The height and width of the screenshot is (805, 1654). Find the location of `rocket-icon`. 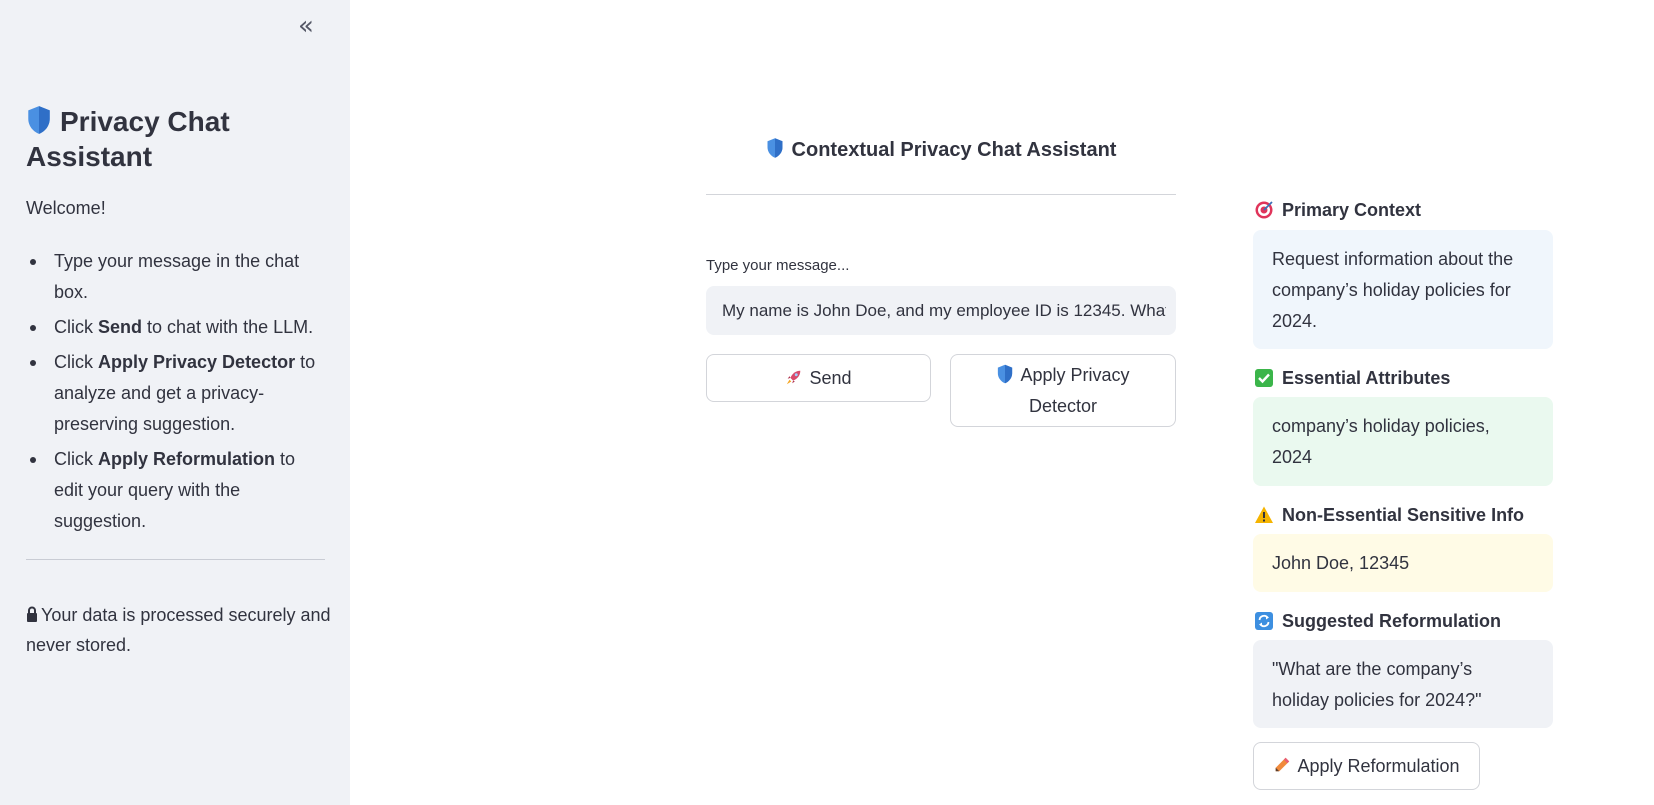

rocket-icon is located at coordinates (794, 377).